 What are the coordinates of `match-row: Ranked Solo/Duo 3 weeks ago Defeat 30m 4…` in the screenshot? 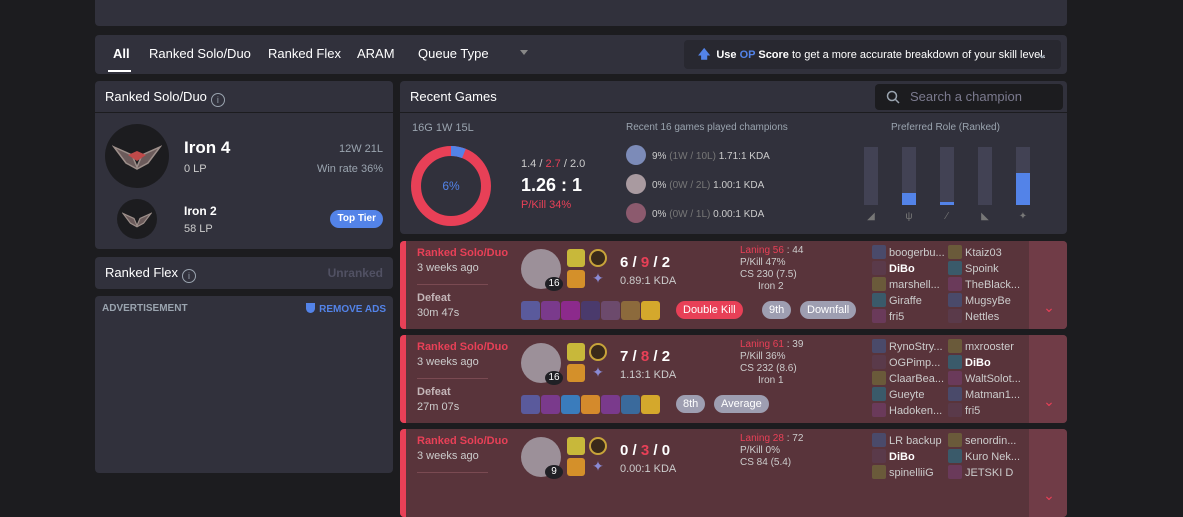 It's located at (733, 285).